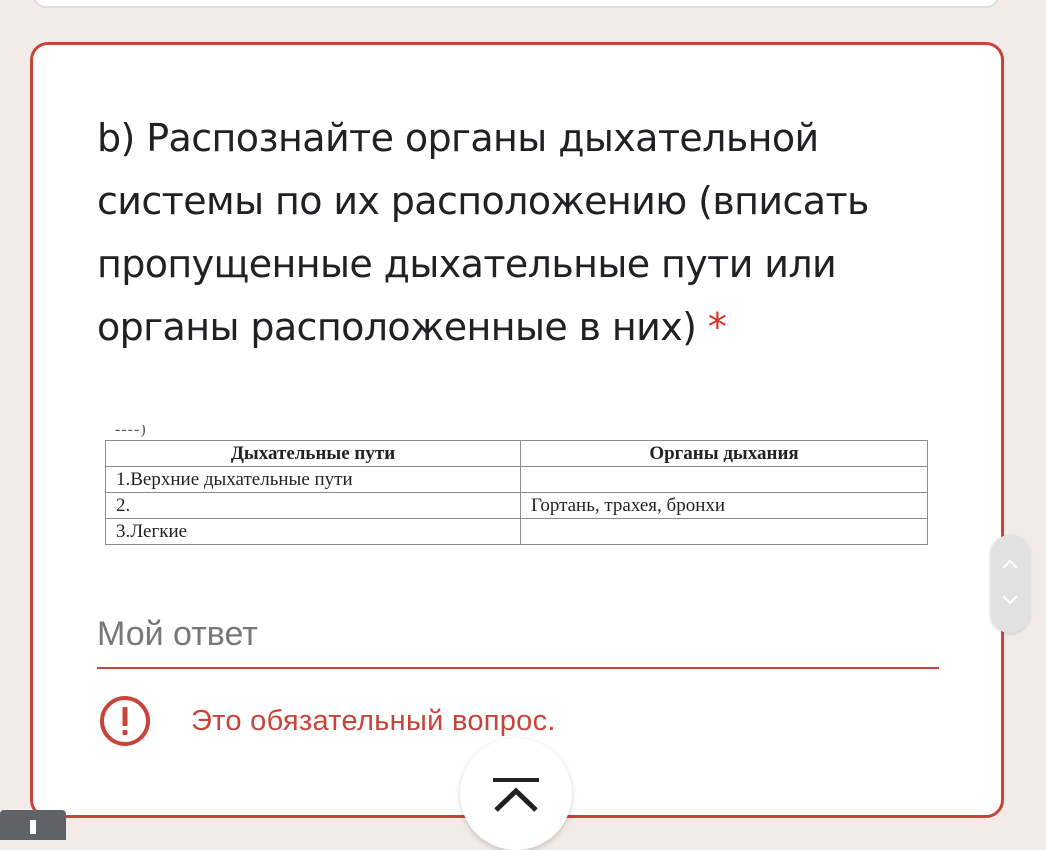 This screenshot has height=850, width=1046. I want to click on table-row: 2. Гортань, трахея, бронхи, so click(516, 505).